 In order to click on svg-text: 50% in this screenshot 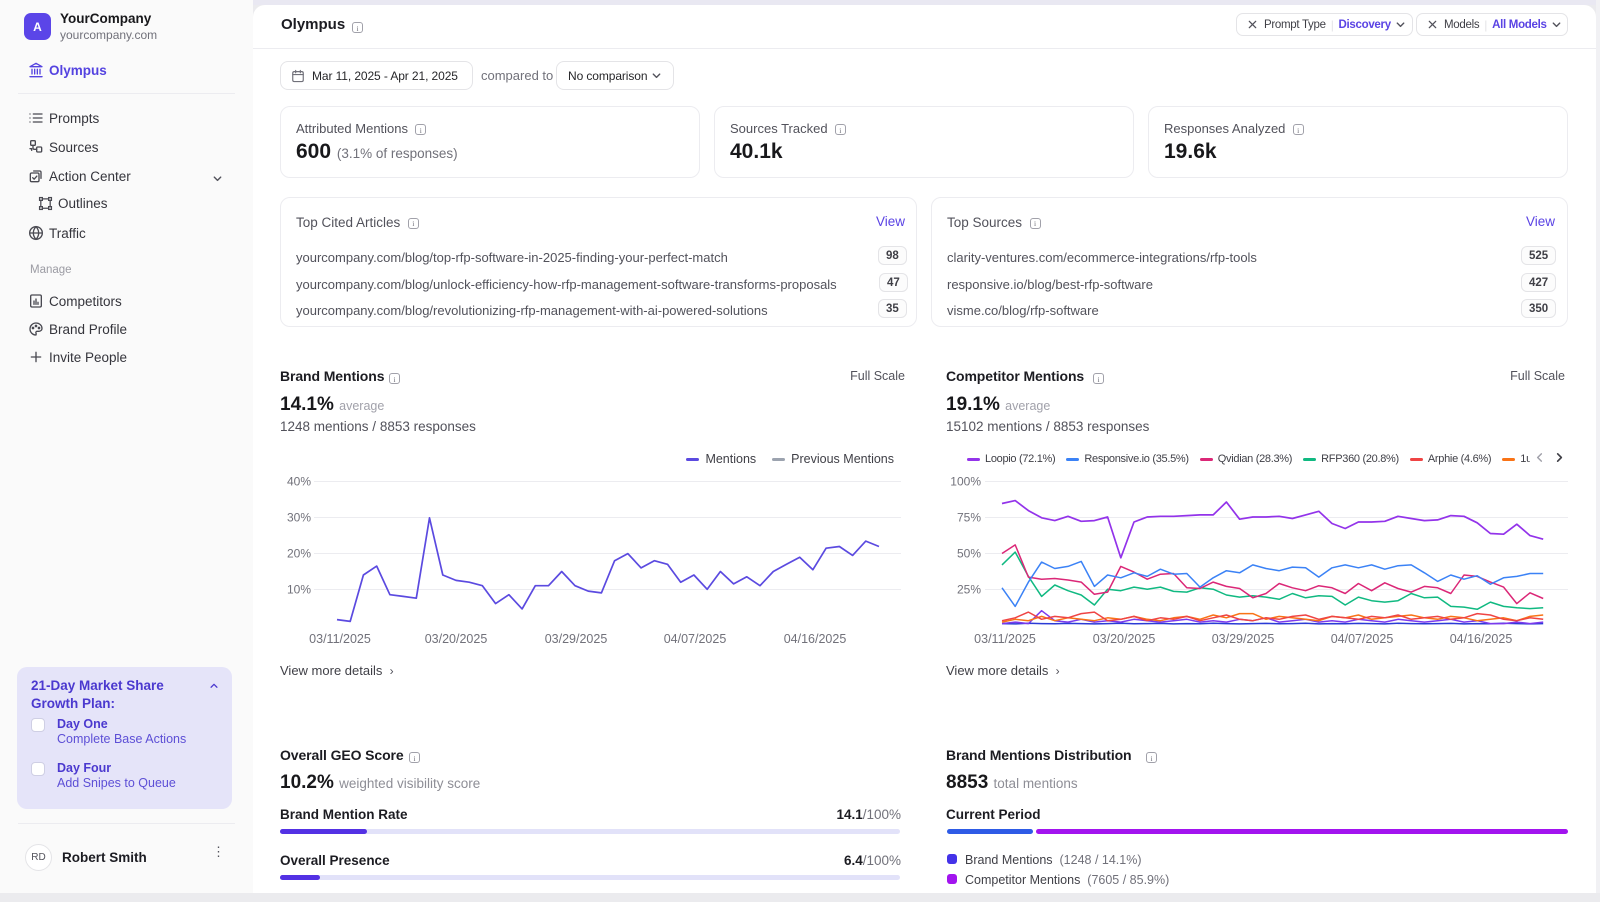, I will do `click(969, 554)`.